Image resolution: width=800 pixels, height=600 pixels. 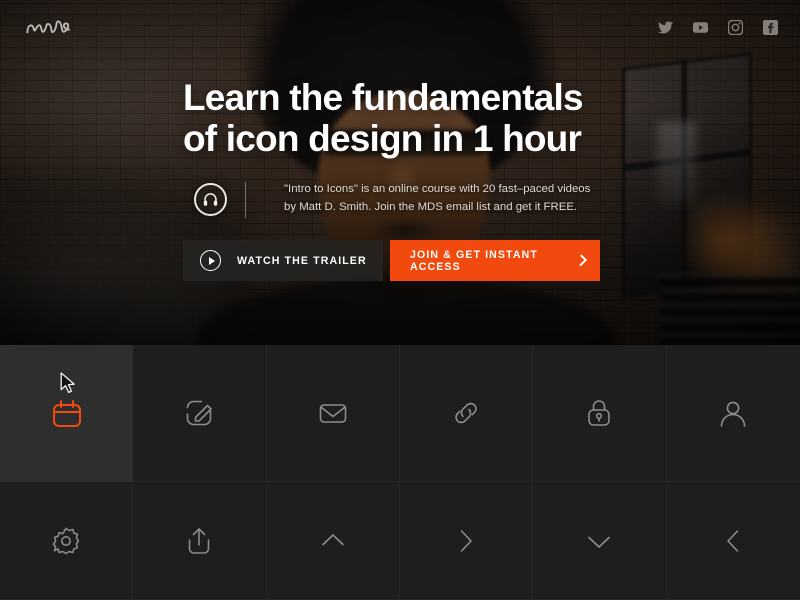 I want to click on share-icon, so click(x=199, y=541).